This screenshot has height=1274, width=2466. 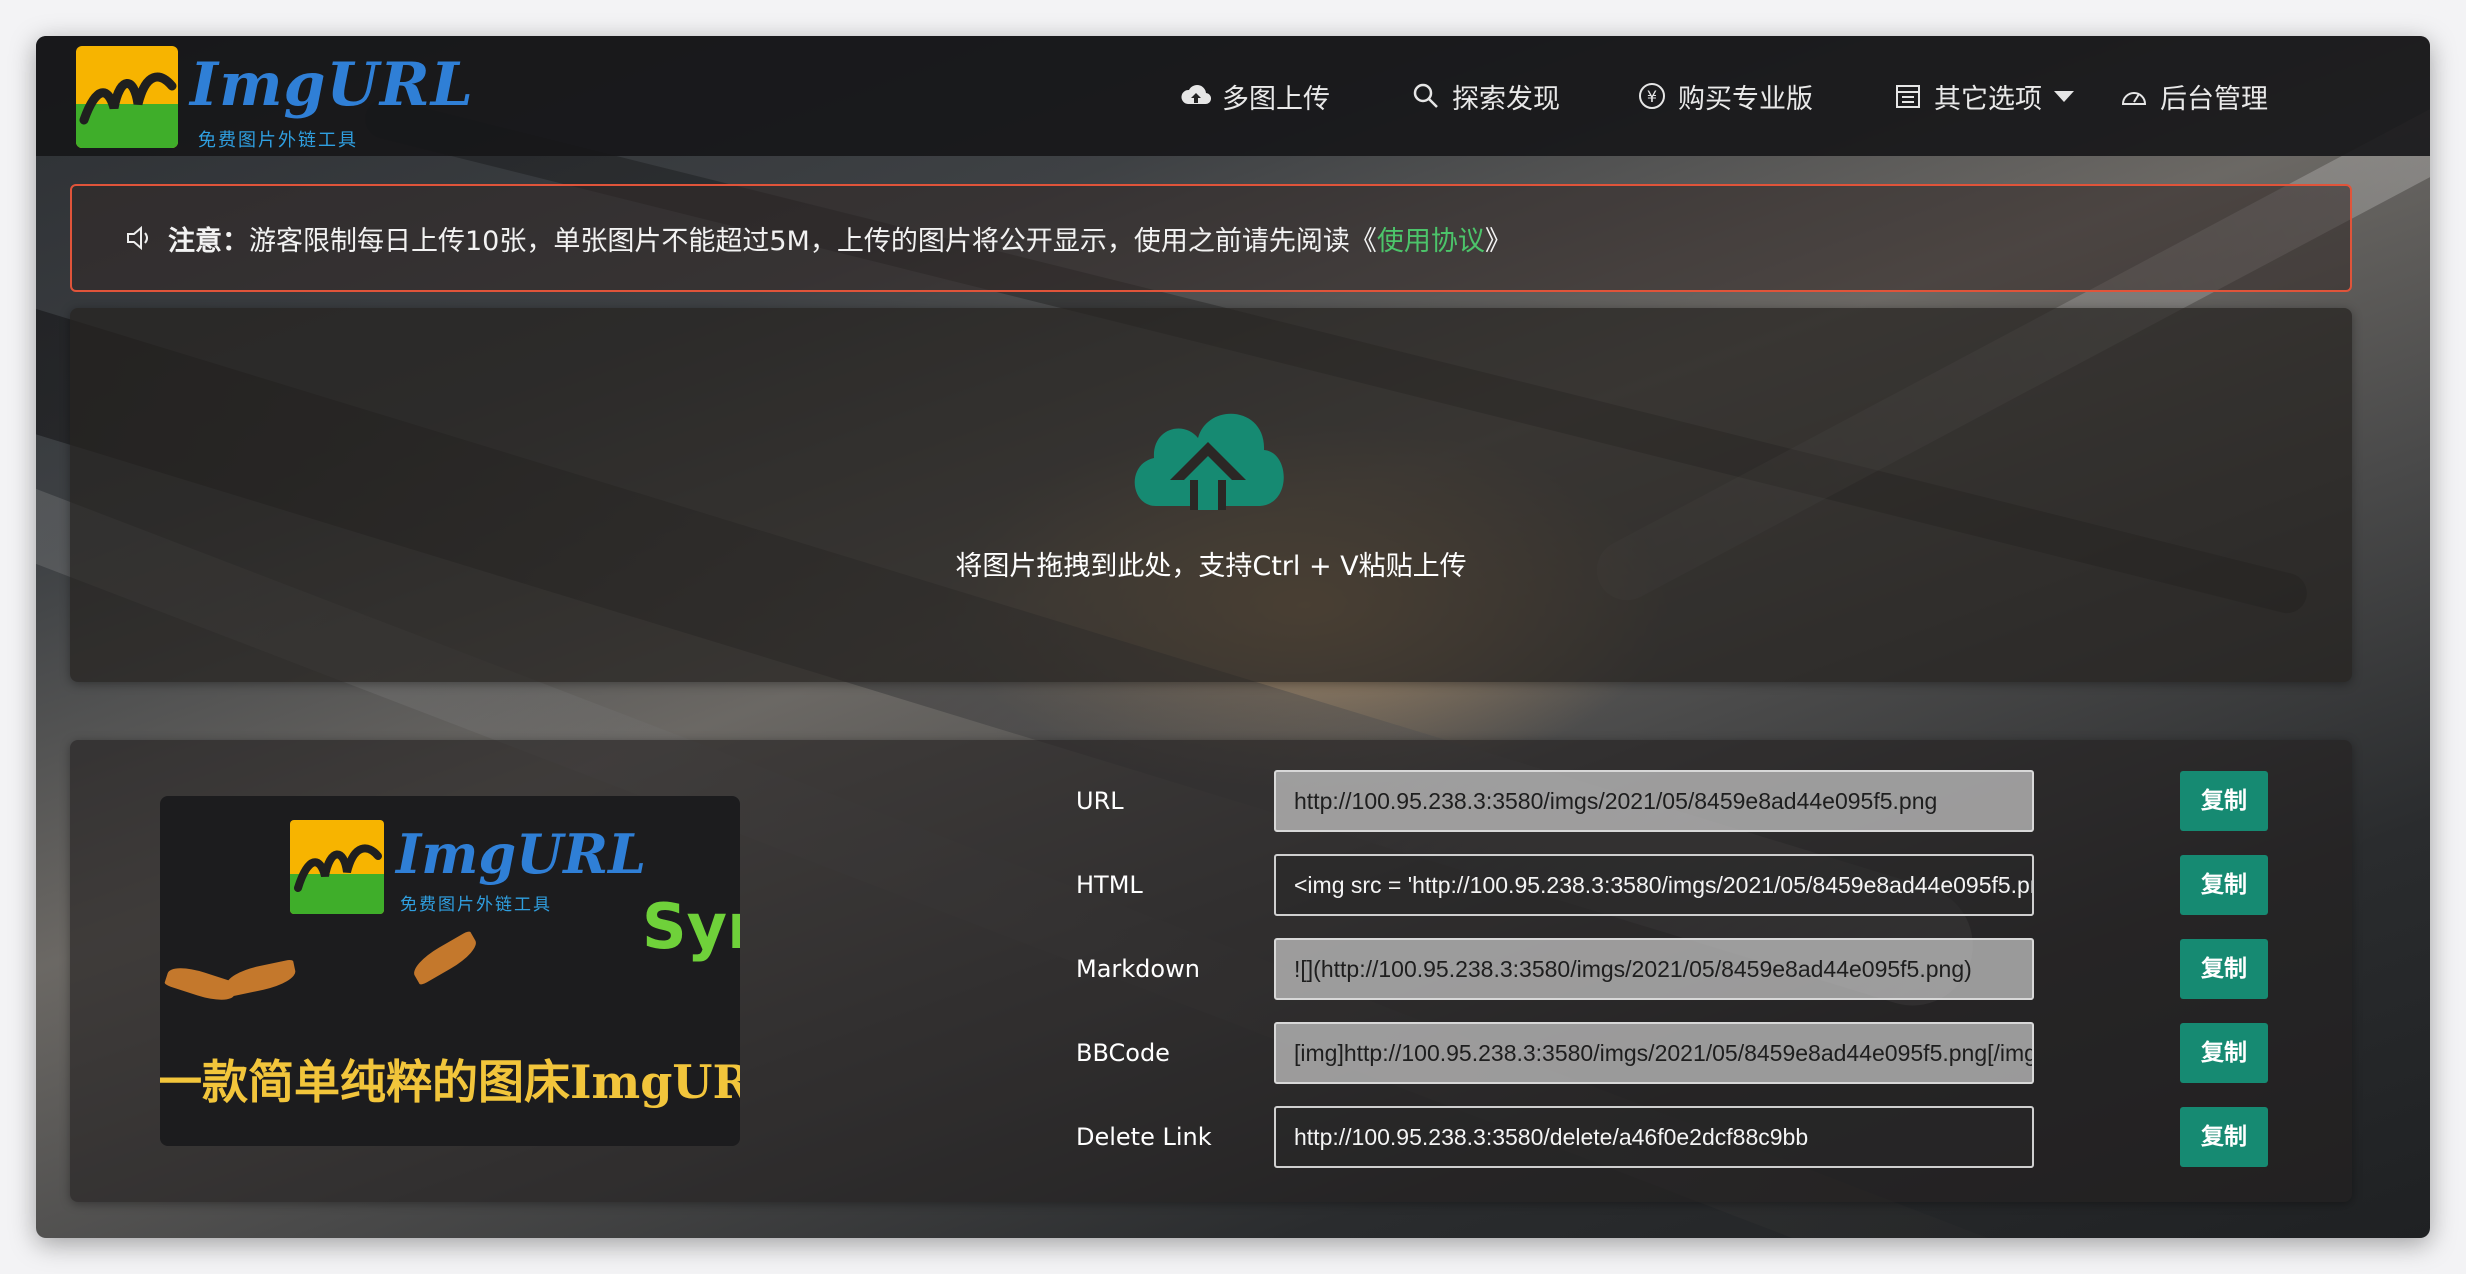 What do you see at coordinates (1144, 1137) in the screenshot?
I see `link-label: Delete Link` at bounding box center [1144, 1137].